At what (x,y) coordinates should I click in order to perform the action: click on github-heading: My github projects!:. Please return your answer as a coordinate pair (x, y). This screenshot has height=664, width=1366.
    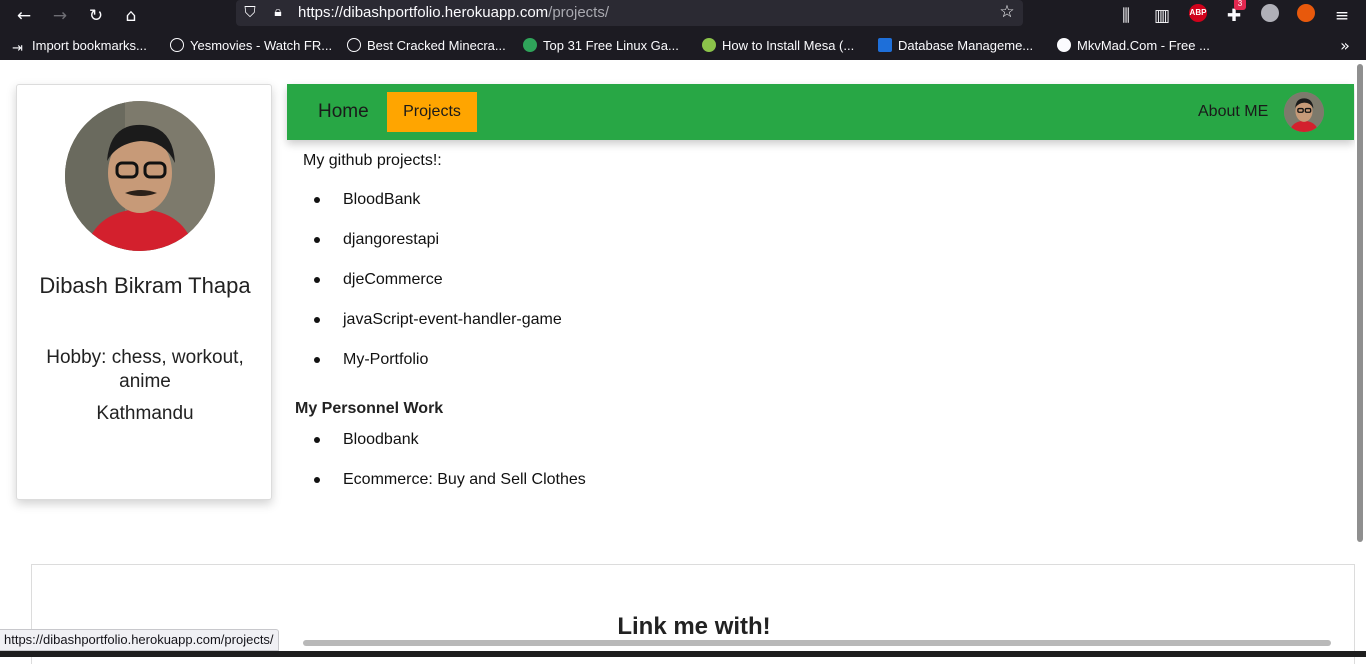
    Looking at the image, I should click on (372, 160).